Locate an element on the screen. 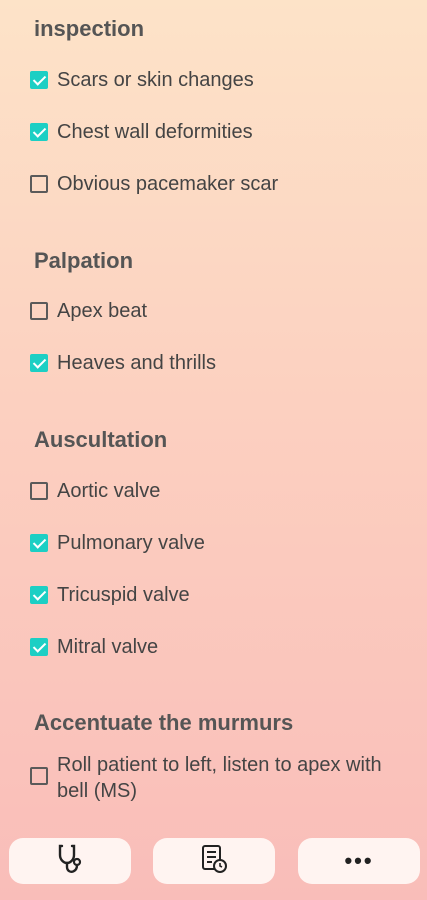 The image size is (427, 900). bottom-nav: ••• is located at coordinates (213, 862).